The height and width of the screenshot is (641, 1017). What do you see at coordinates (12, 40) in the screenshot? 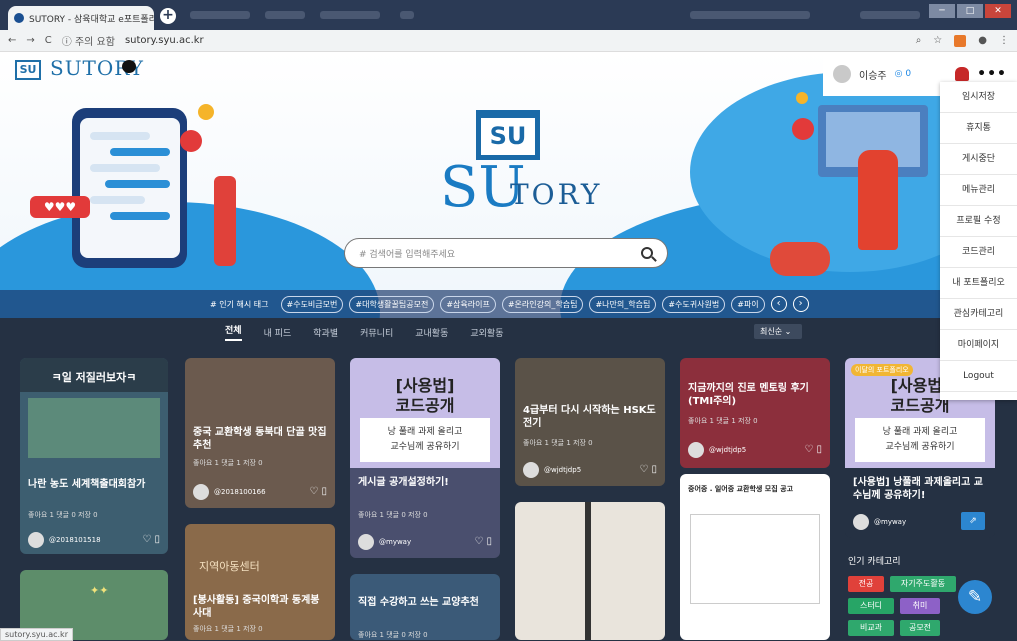
I see `back-icon: ←` at bounding box center [12, 40].